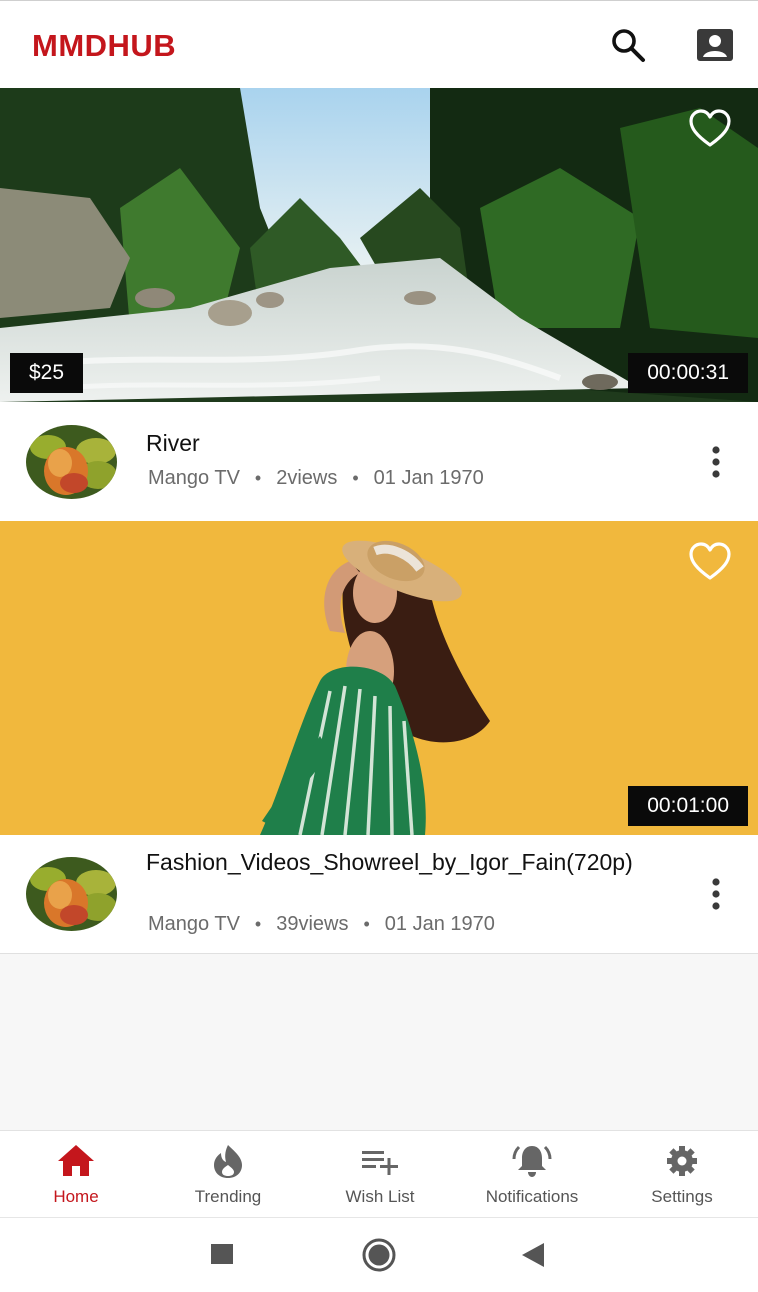 This screenshot has height=1292, width=758. Describe the element at coordinates (534, 1255) in the screenshot. I see `back-triangle-icon` at that location.